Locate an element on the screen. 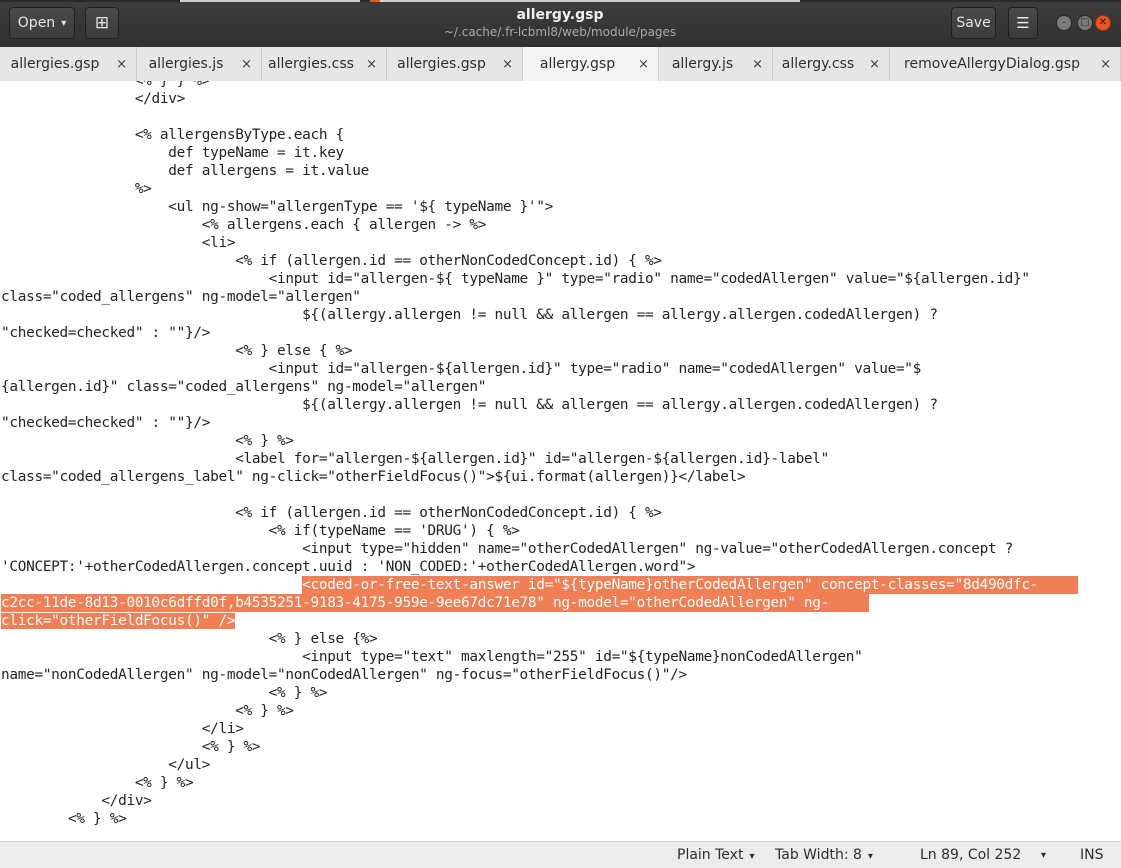 The width and height of the screenshot is (1121, 868). top-edge is located at coordinates (560, 1).